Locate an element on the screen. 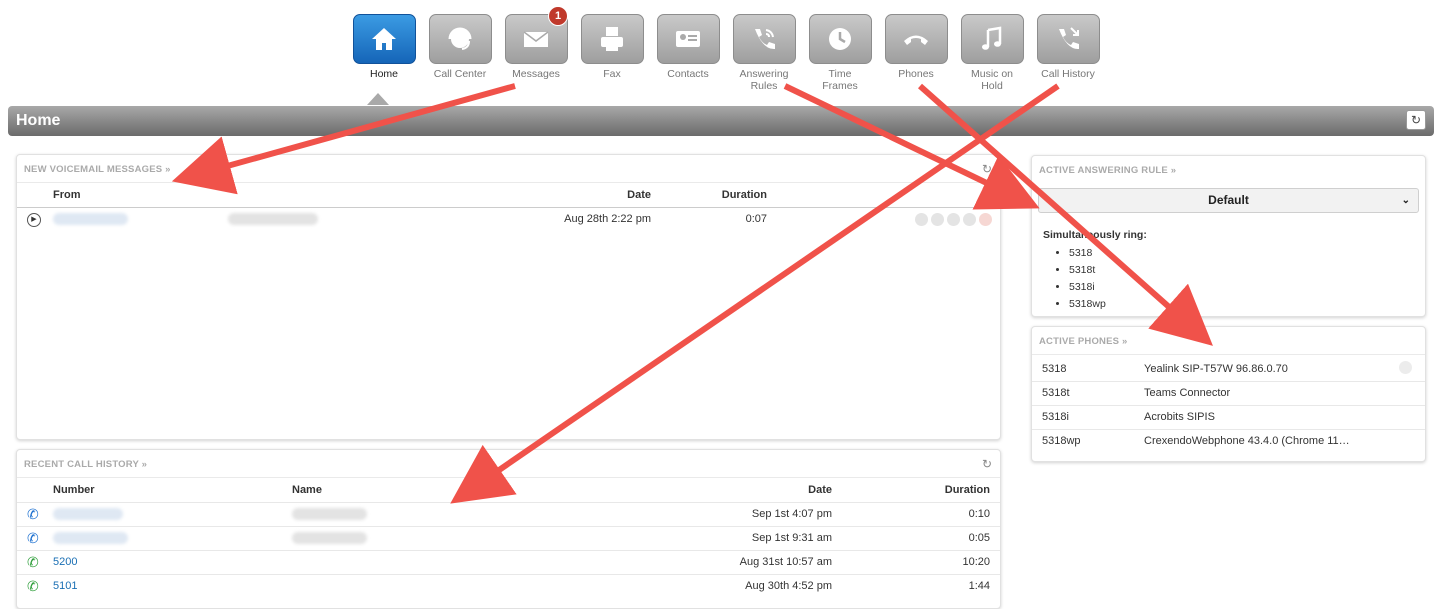  call-back-icon is located at coordinates (921, 219).